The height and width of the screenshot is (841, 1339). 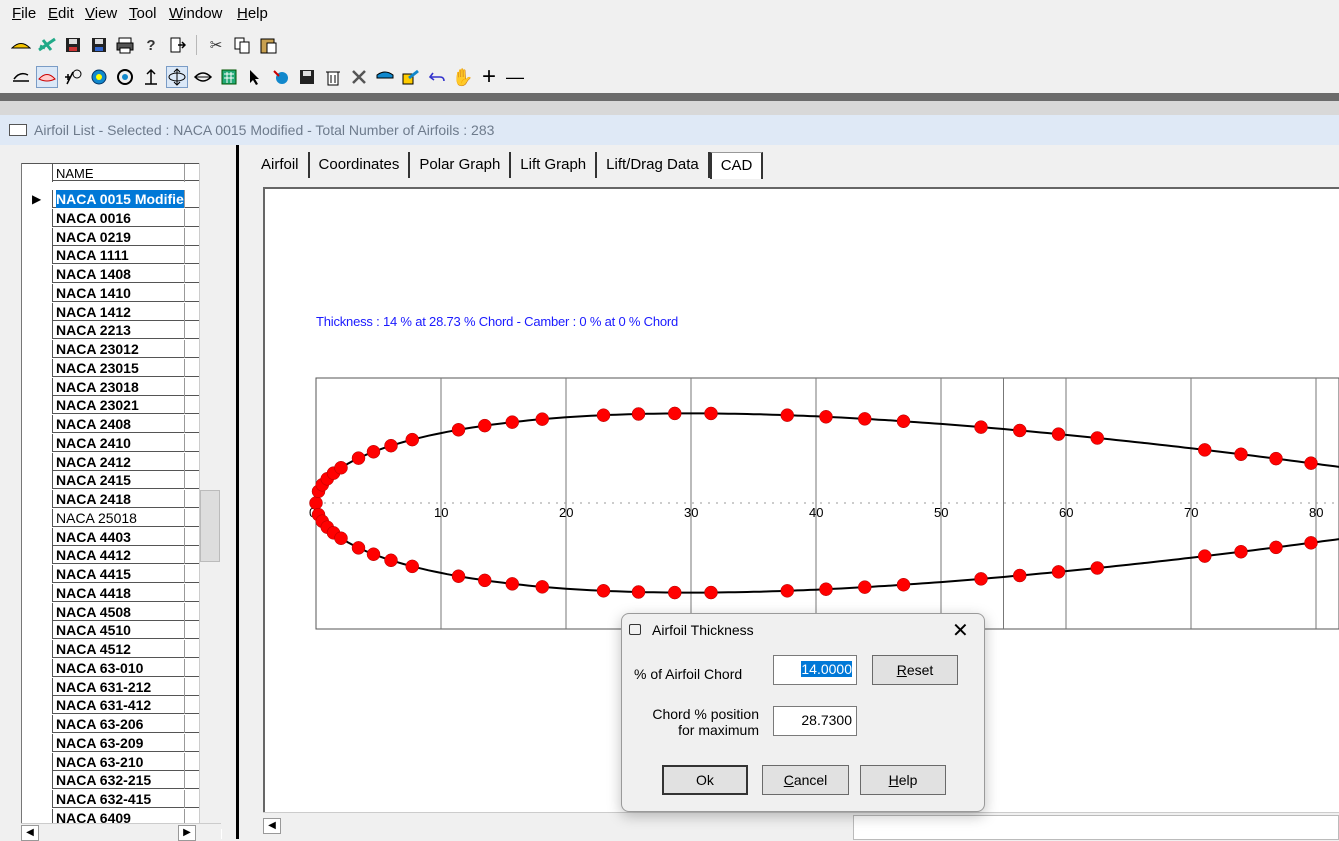 I want to click on table-row: NACA 4508, so click(x=122, y=611).